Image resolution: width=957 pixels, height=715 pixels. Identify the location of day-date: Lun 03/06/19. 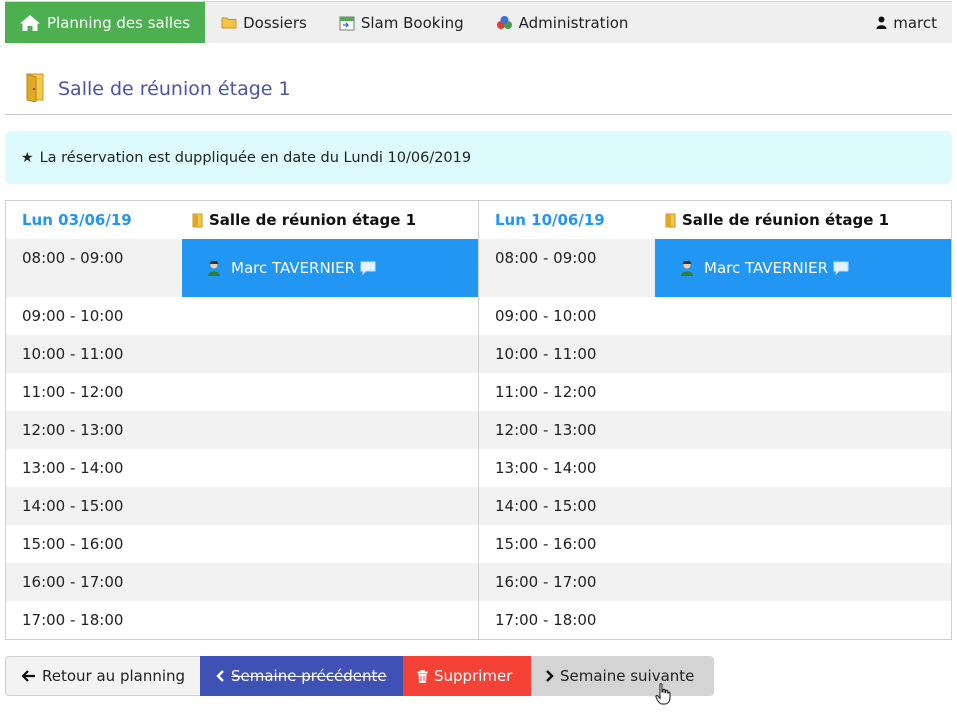
(77, 220).